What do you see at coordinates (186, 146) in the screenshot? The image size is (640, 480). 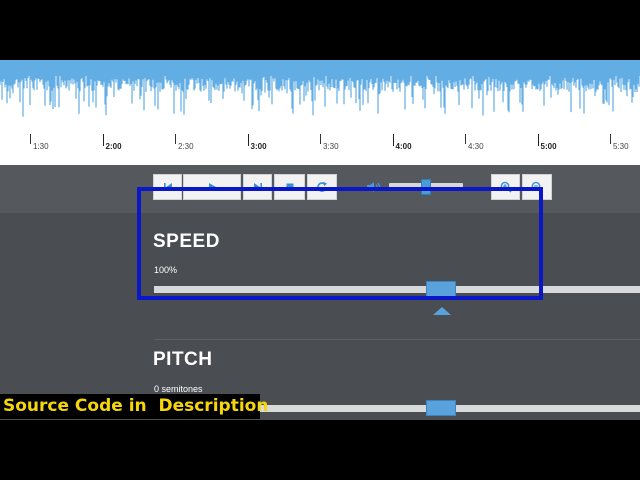 I see `ruler-label: 2:30` at bounding box center [186, 146].